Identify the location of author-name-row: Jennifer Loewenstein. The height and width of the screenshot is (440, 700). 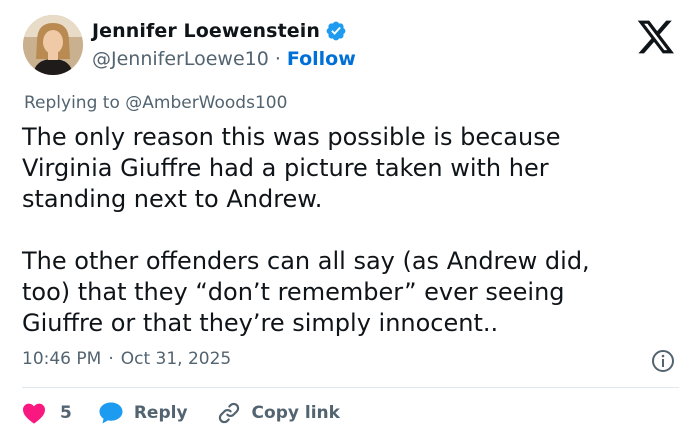
(219, 31).